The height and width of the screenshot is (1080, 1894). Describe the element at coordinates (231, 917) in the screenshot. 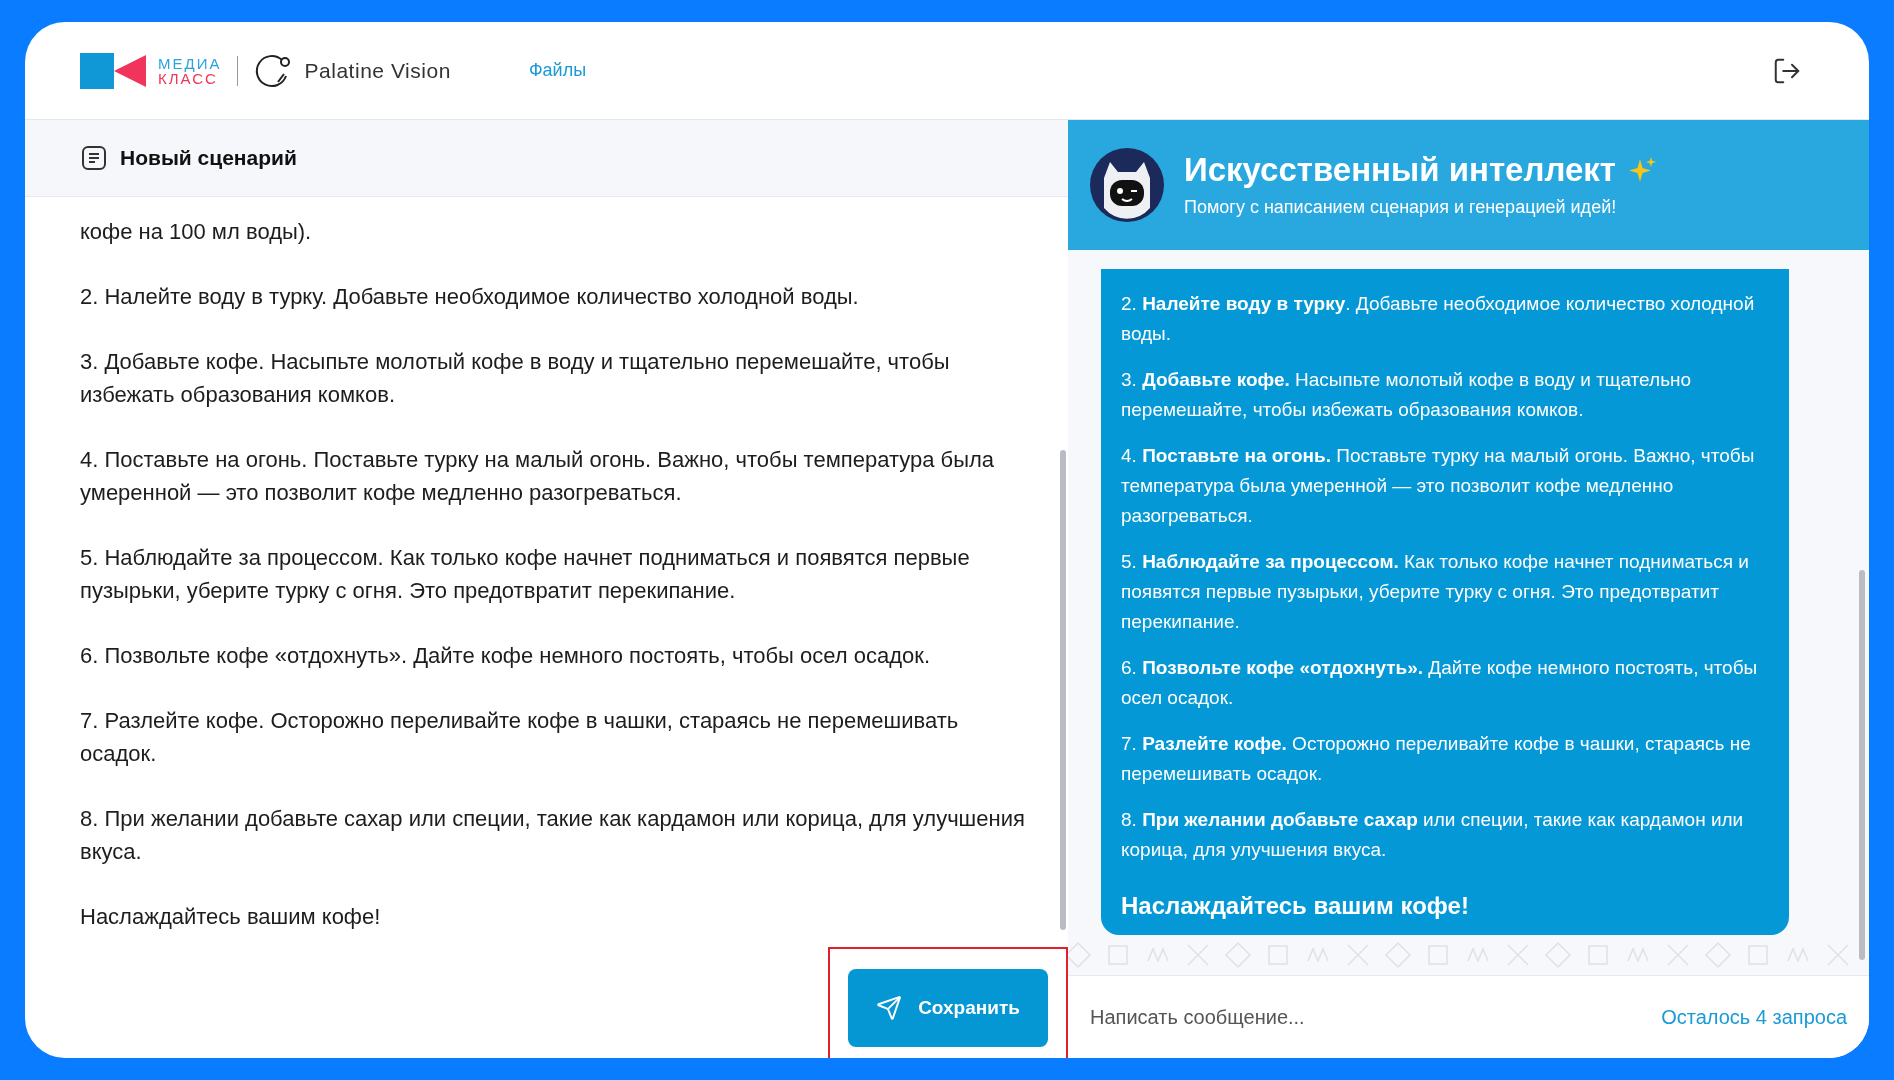

I see `script-paragraph: Наслаждайтесь вашим кофе!` at that location.